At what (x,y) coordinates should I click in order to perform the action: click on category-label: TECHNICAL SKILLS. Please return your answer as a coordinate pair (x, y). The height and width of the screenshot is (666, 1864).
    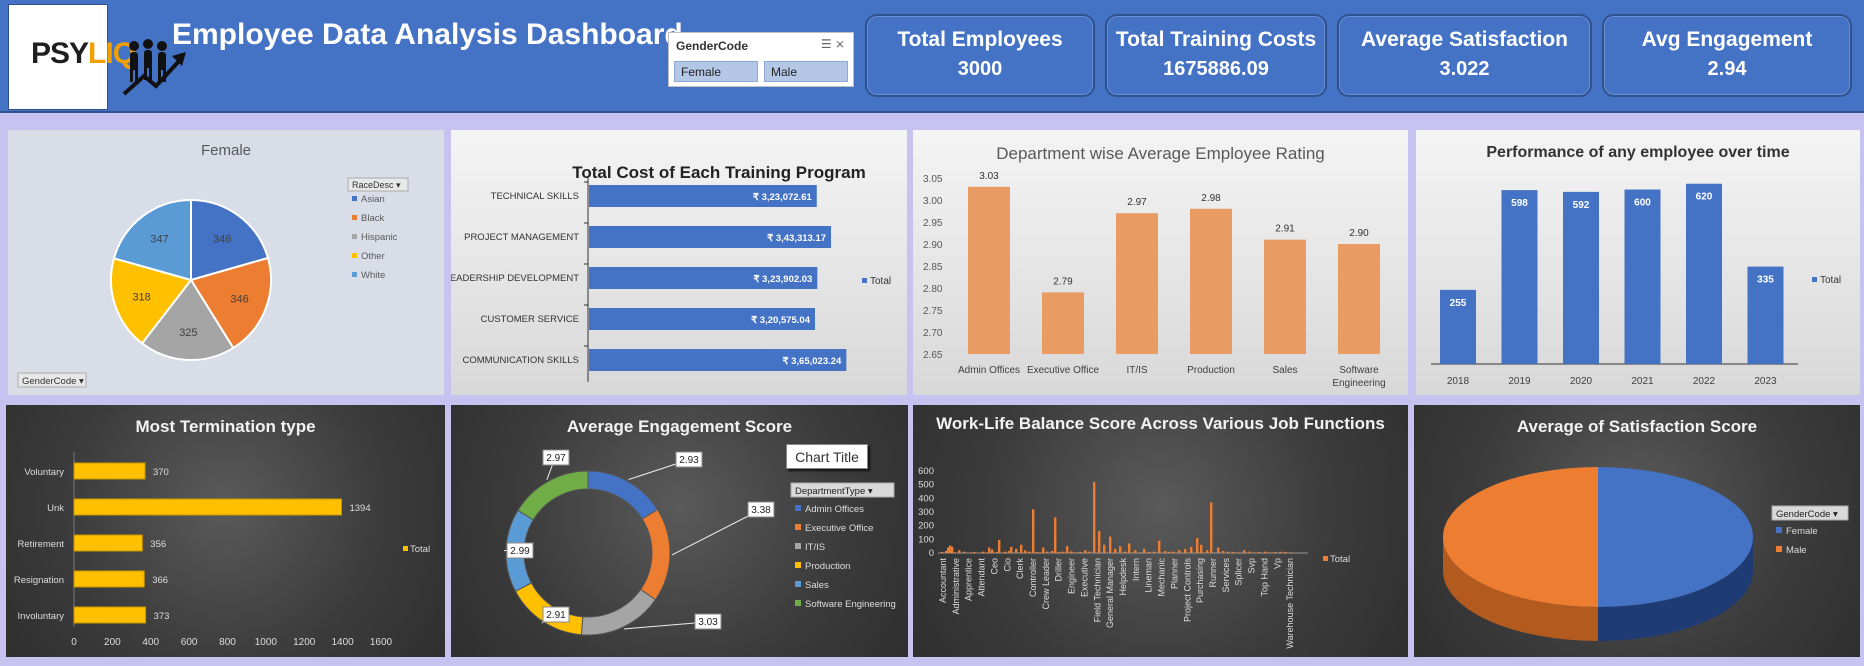
    Looking at the image, I should click on (535, 196).